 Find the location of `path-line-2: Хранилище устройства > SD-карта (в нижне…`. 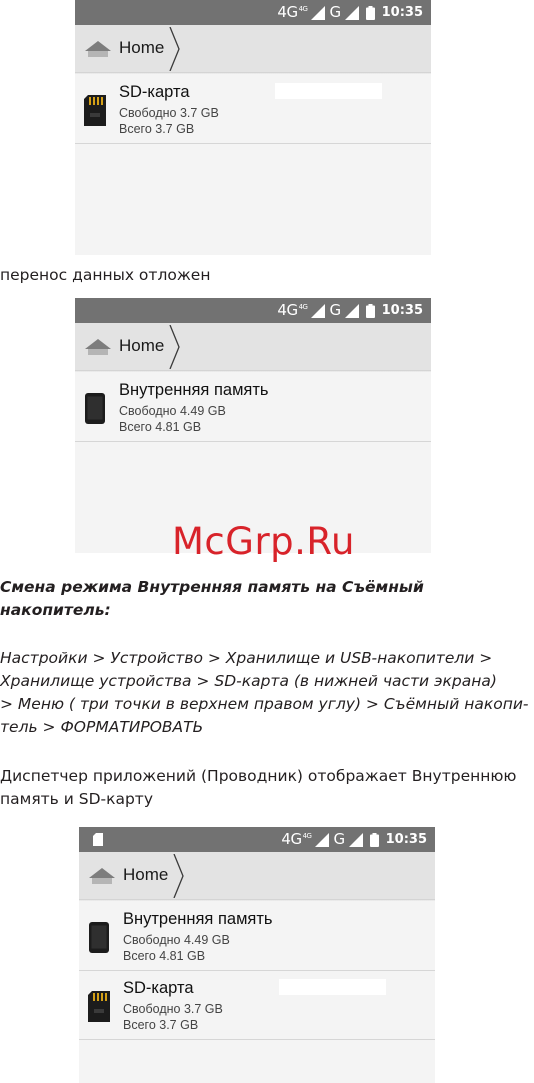

path-line-2: Хранилище устройства > SD-карта (в нижне… is located at coordinates (248, 681).